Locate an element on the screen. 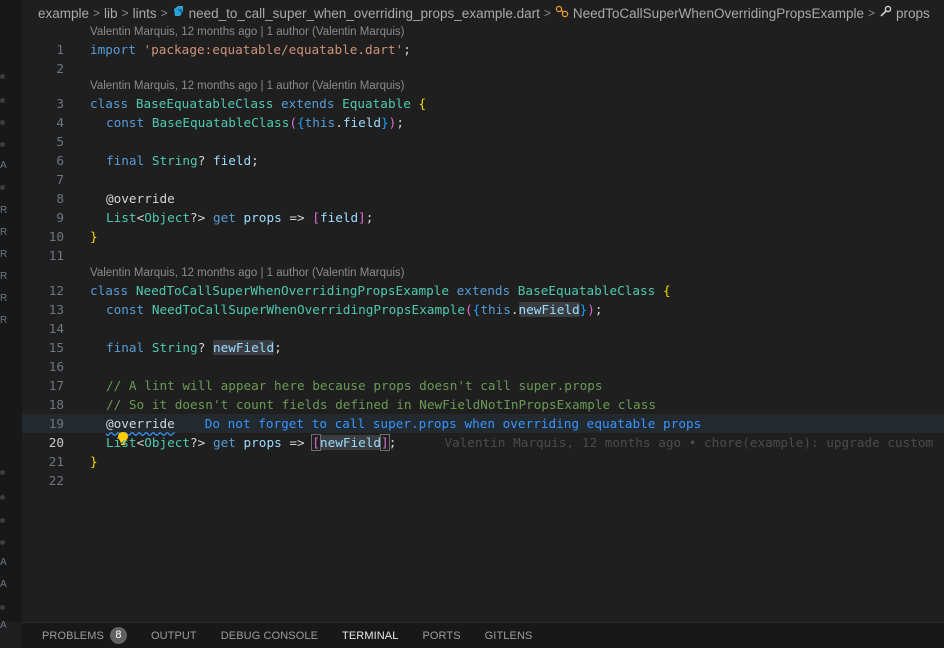 The width and height of the screenshot is (944, 648). token: ?> is located at coordinates (198, 217).